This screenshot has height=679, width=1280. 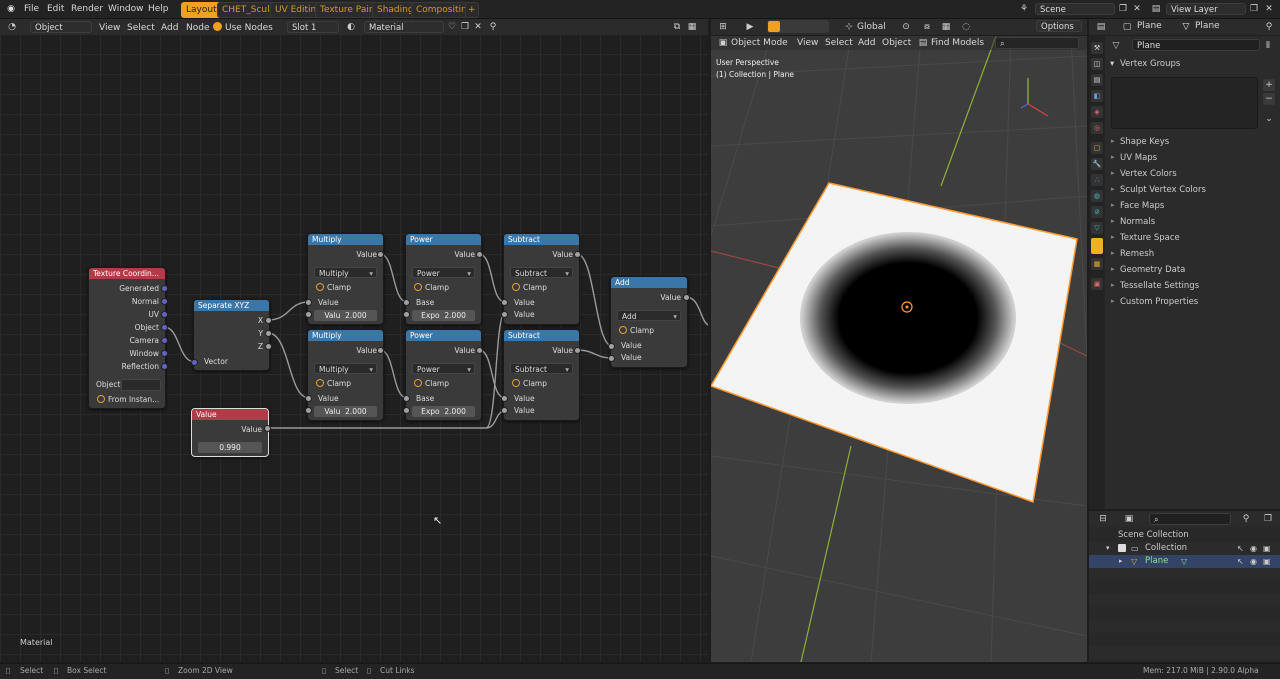 What do you see at coordinates (807, 43) in the screenshot?
I see `vp-menu-view: View` at bounding box center [807, 43].